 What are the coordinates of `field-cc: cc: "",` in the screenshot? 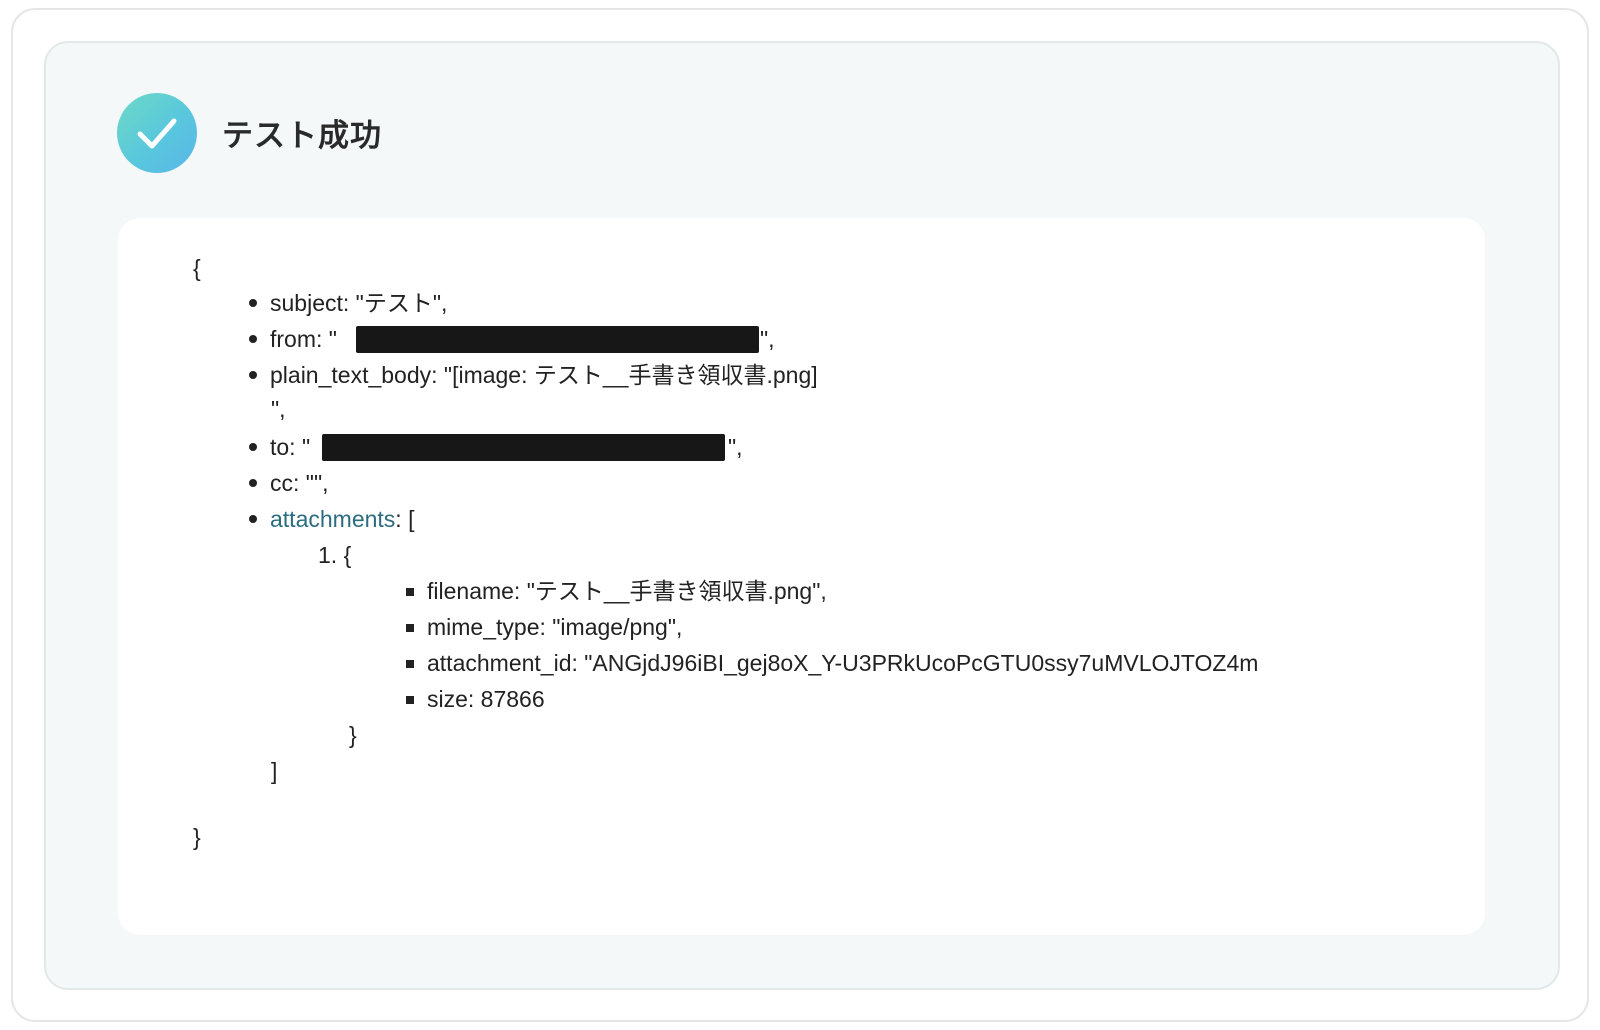 It's located at (299, 483).